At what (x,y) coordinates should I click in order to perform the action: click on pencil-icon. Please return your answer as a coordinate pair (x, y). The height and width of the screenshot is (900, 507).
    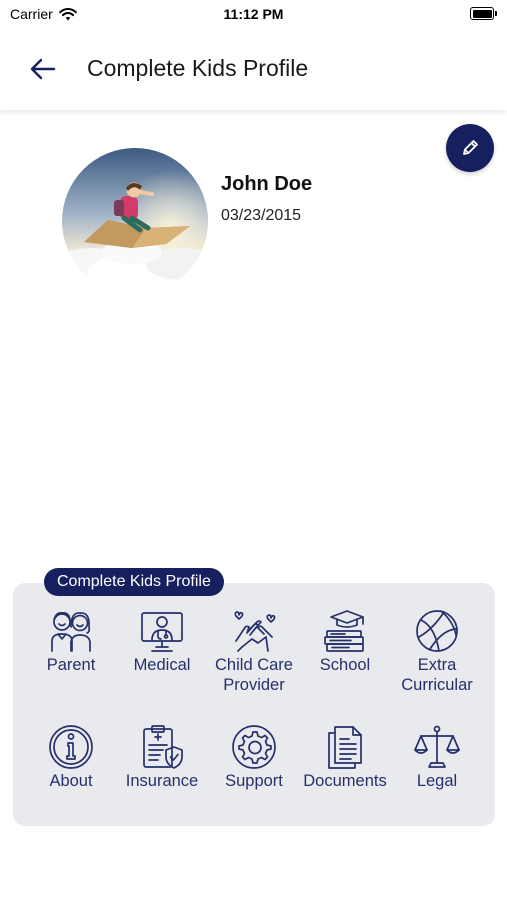
    Looking at the image, I should click on (470, 147).